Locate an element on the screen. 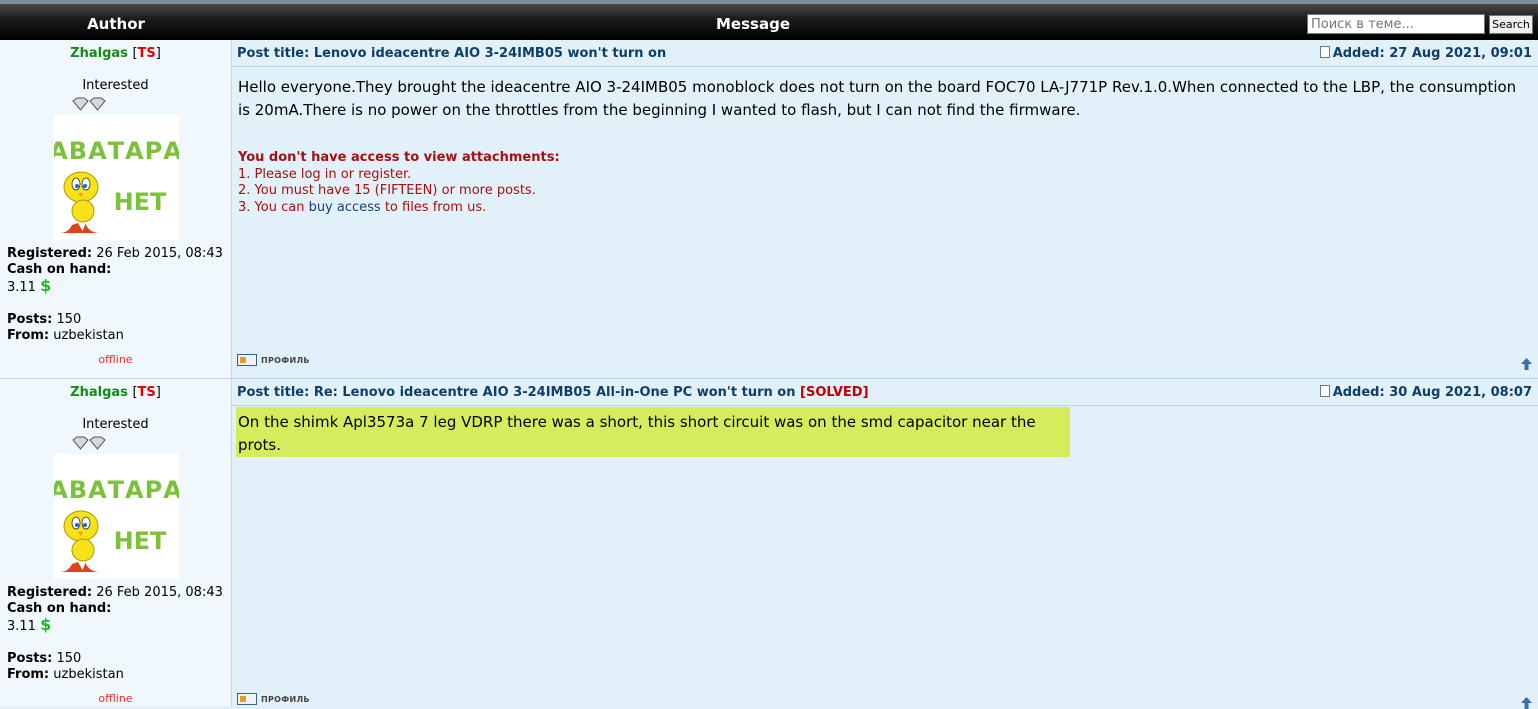 This screenshot has width=1538, height=709. attachments-notice-item-1: 1. Please log in or register. is located at coordinates (399, 175).